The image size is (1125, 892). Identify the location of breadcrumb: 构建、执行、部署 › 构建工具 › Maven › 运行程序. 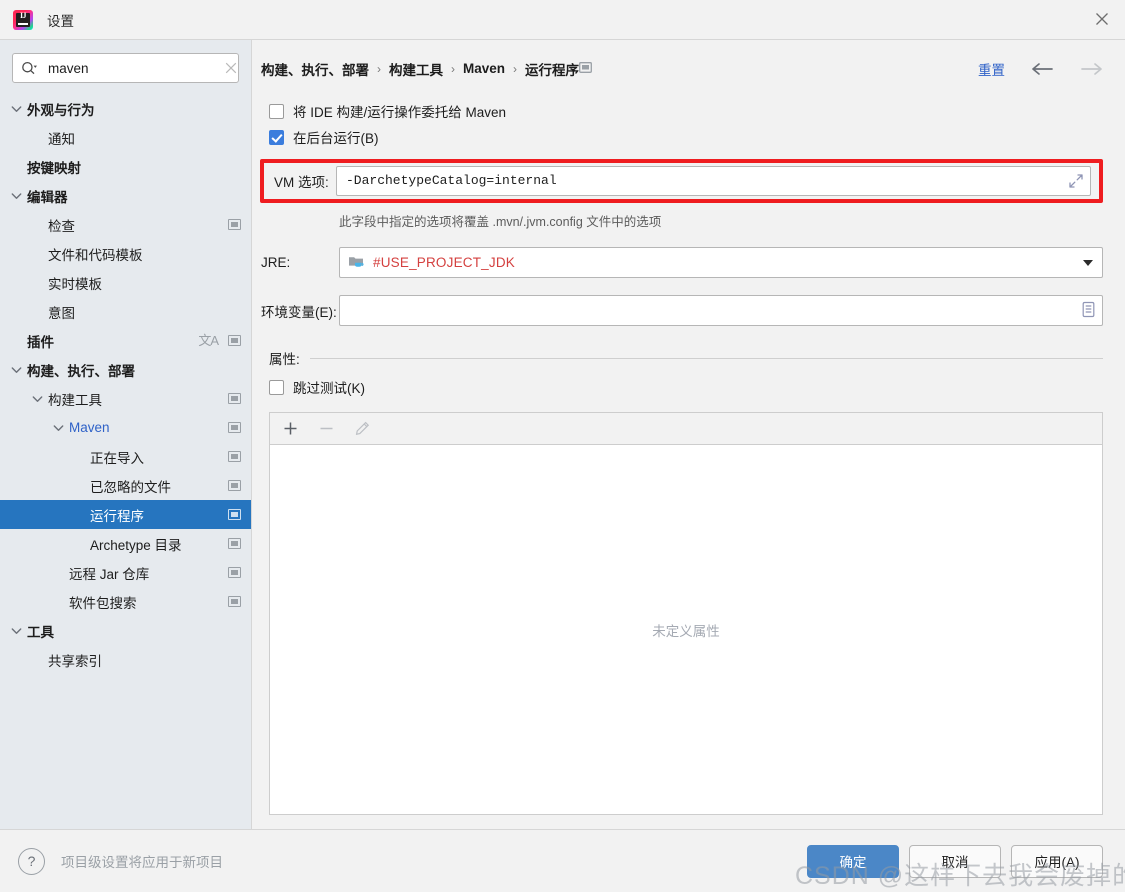
(420, 69).